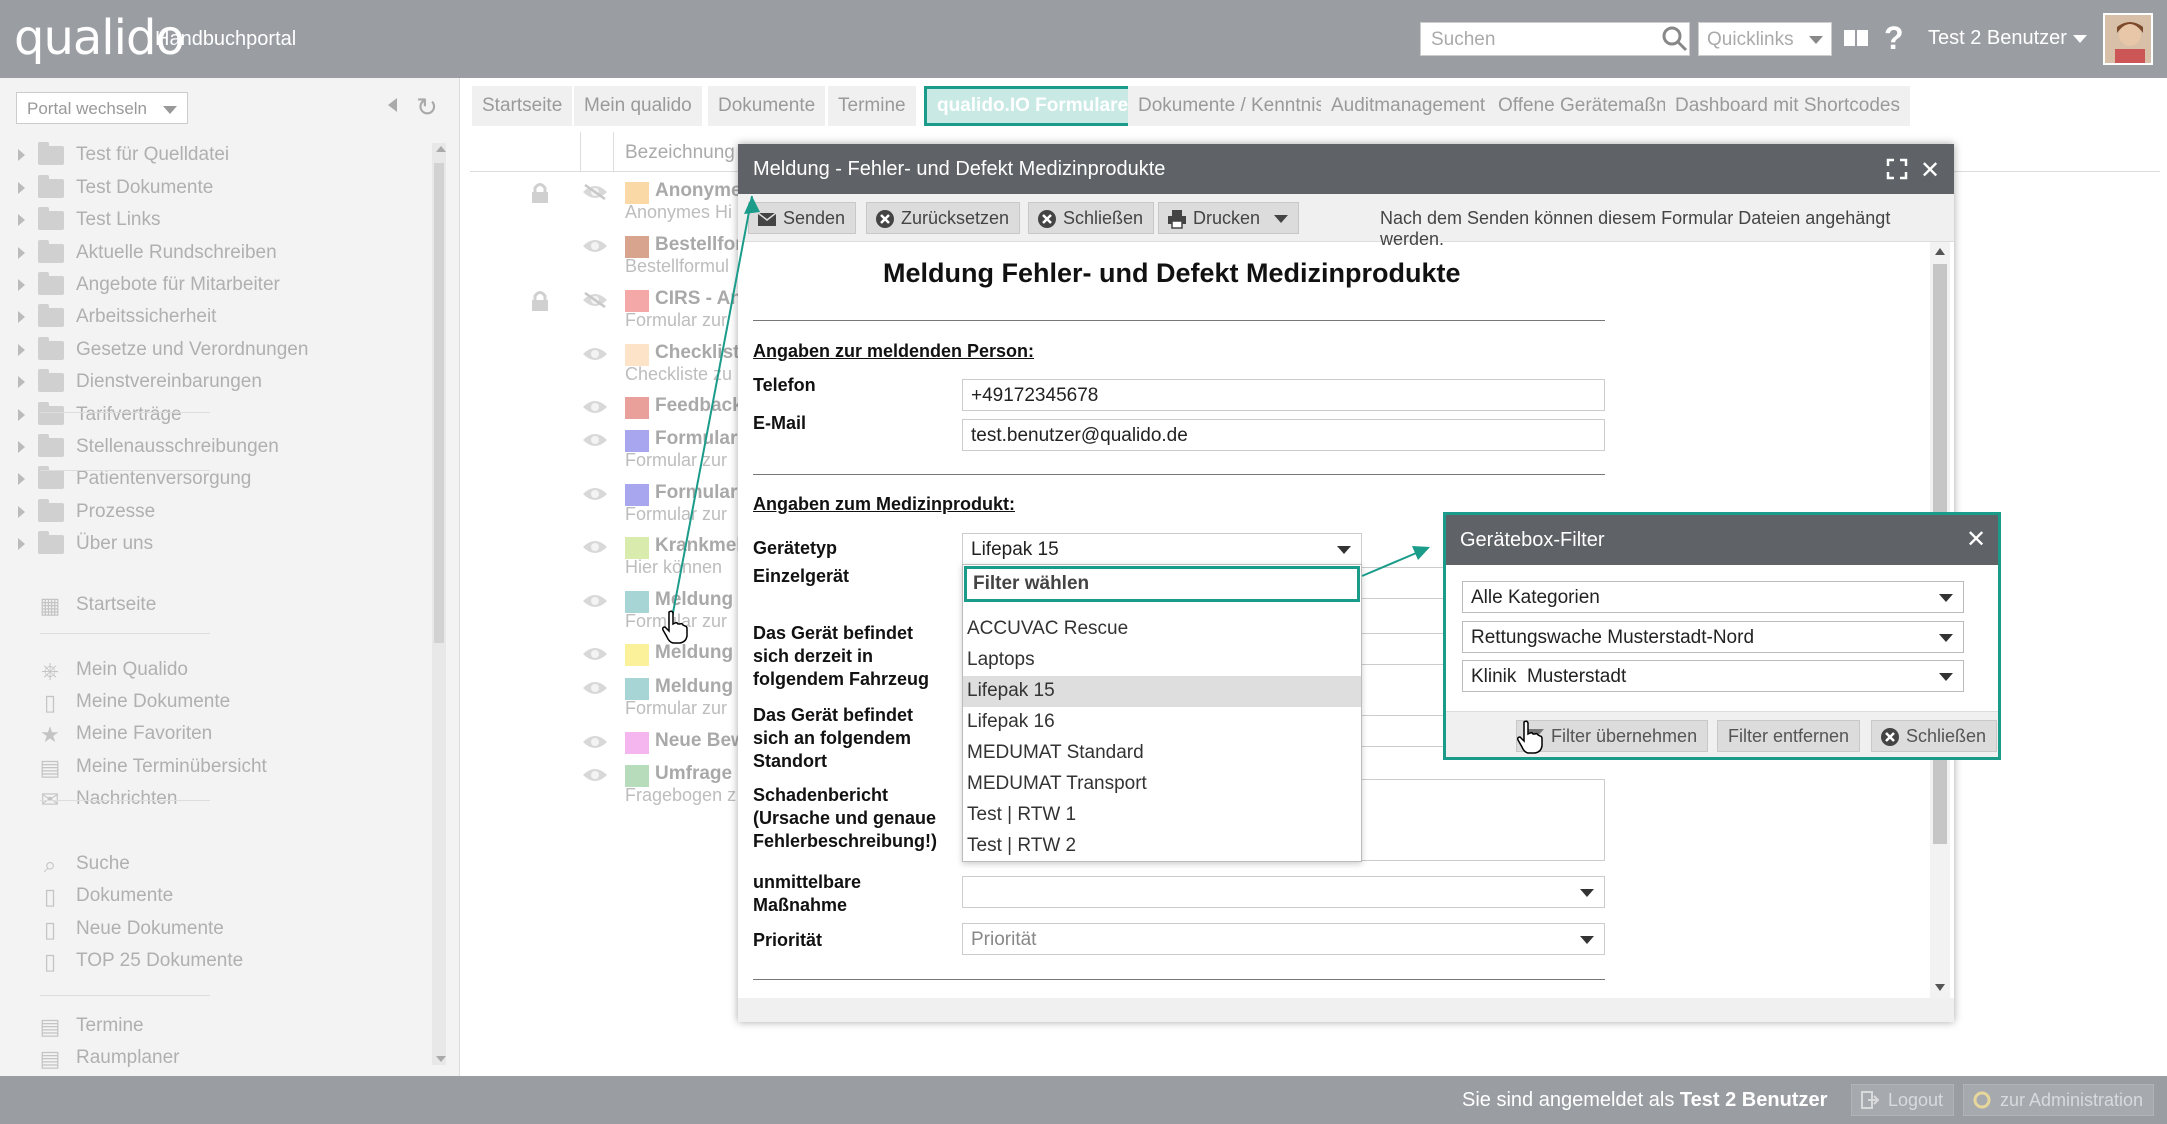  What do you see at coordinates (610, 308) in the screenshot?
I see `table-row: CIRS - An Formular zur` at bounding box center [610, 308].